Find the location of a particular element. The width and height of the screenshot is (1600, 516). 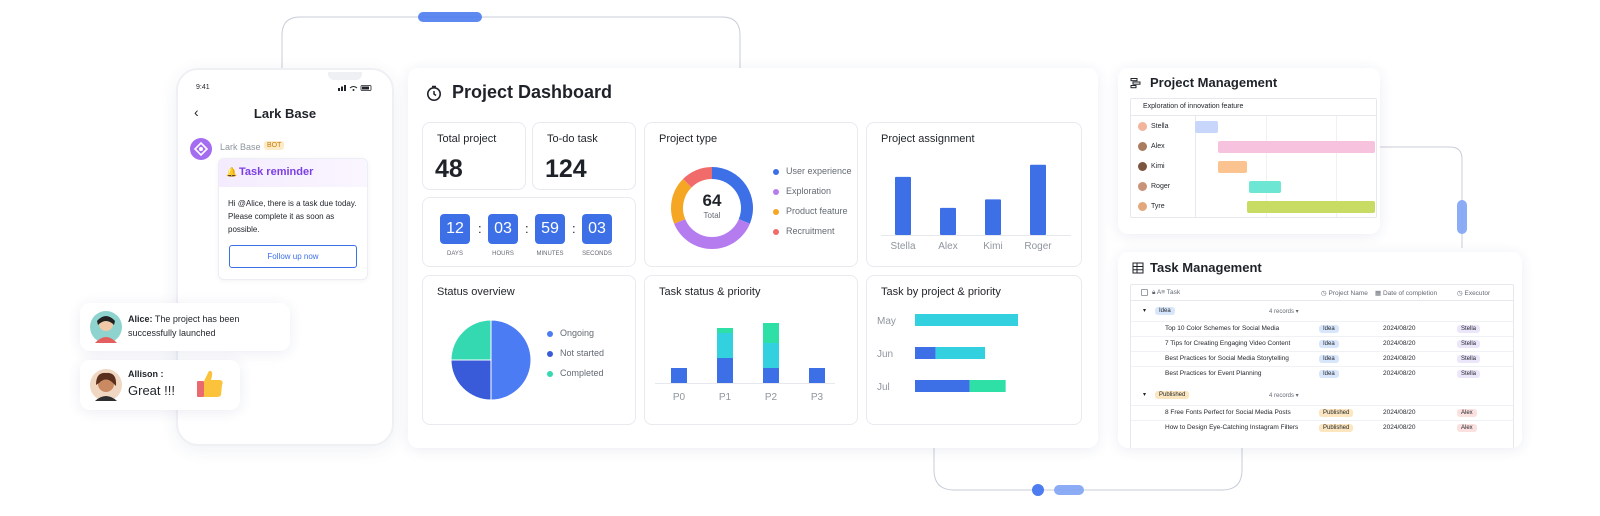

gantt-row-name: Tyre is located at coordinates (1158, 206).